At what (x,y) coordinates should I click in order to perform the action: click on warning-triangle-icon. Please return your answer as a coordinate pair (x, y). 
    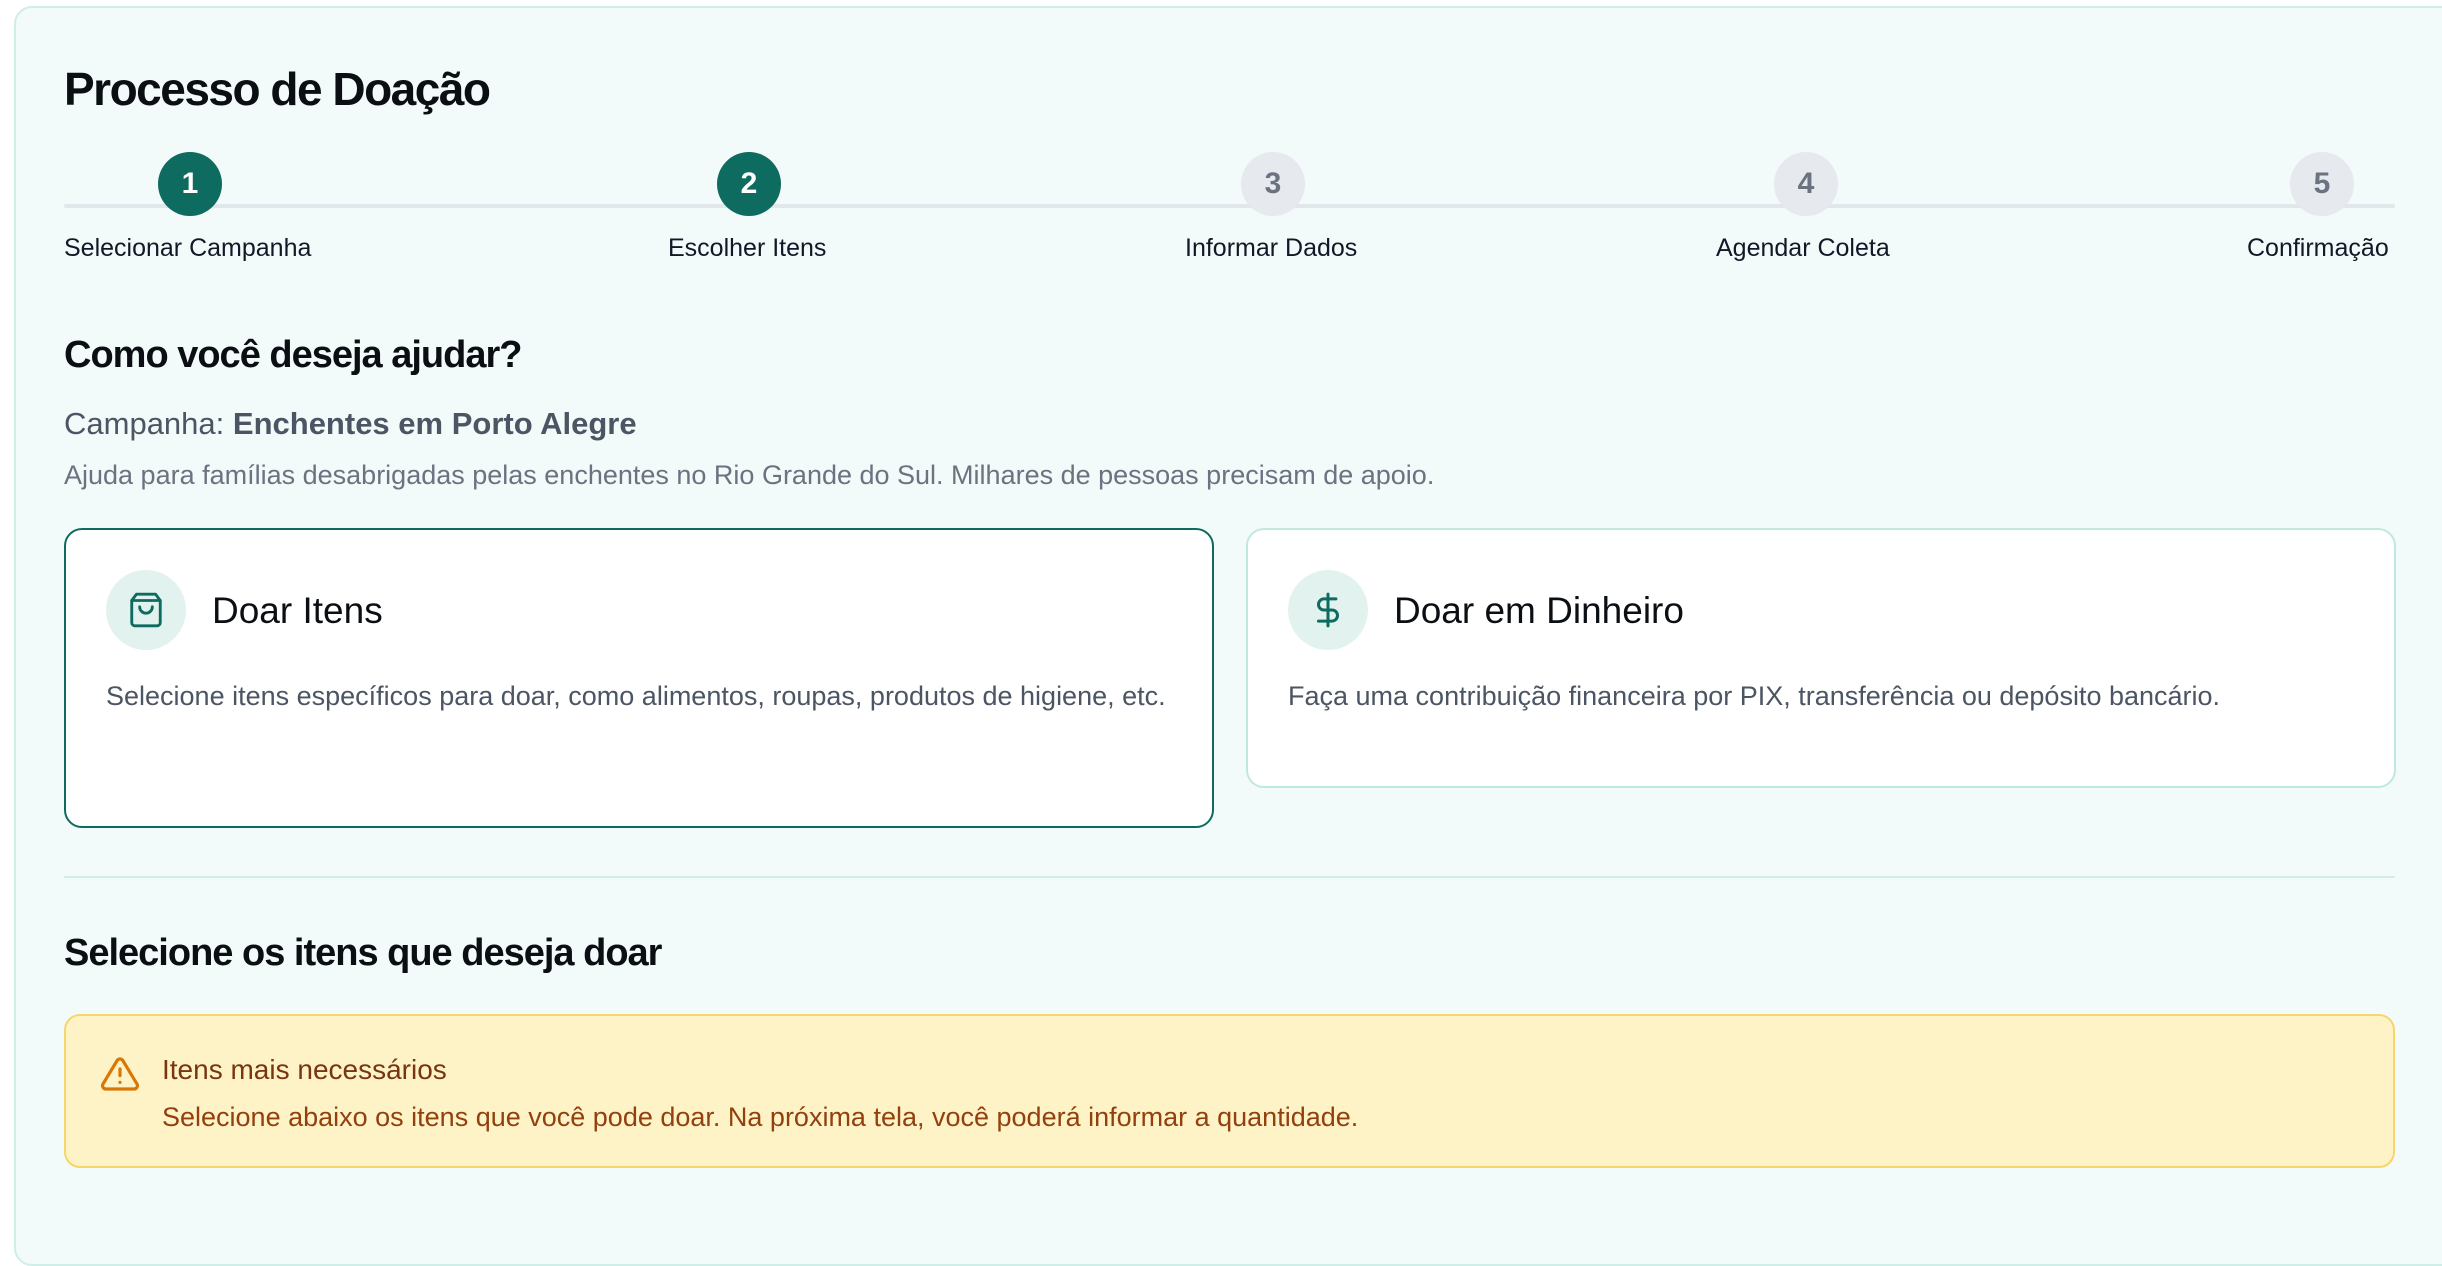
    Looking at the image, I should click on (120, 1076).